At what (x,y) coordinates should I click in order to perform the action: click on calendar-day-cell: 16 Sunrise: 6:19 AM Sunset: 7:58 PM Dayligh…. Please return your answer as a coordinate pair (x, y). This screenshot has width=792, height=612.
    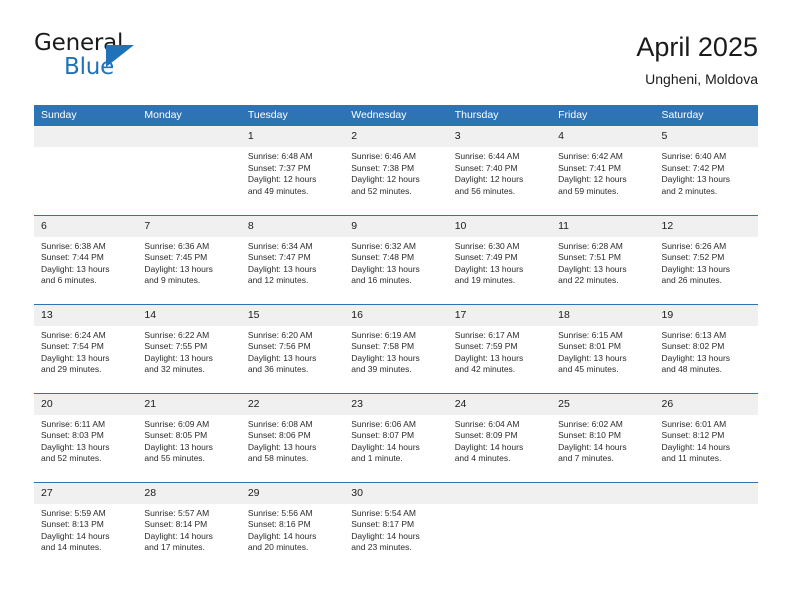
    Looking at the image, I should click on (396, 348).